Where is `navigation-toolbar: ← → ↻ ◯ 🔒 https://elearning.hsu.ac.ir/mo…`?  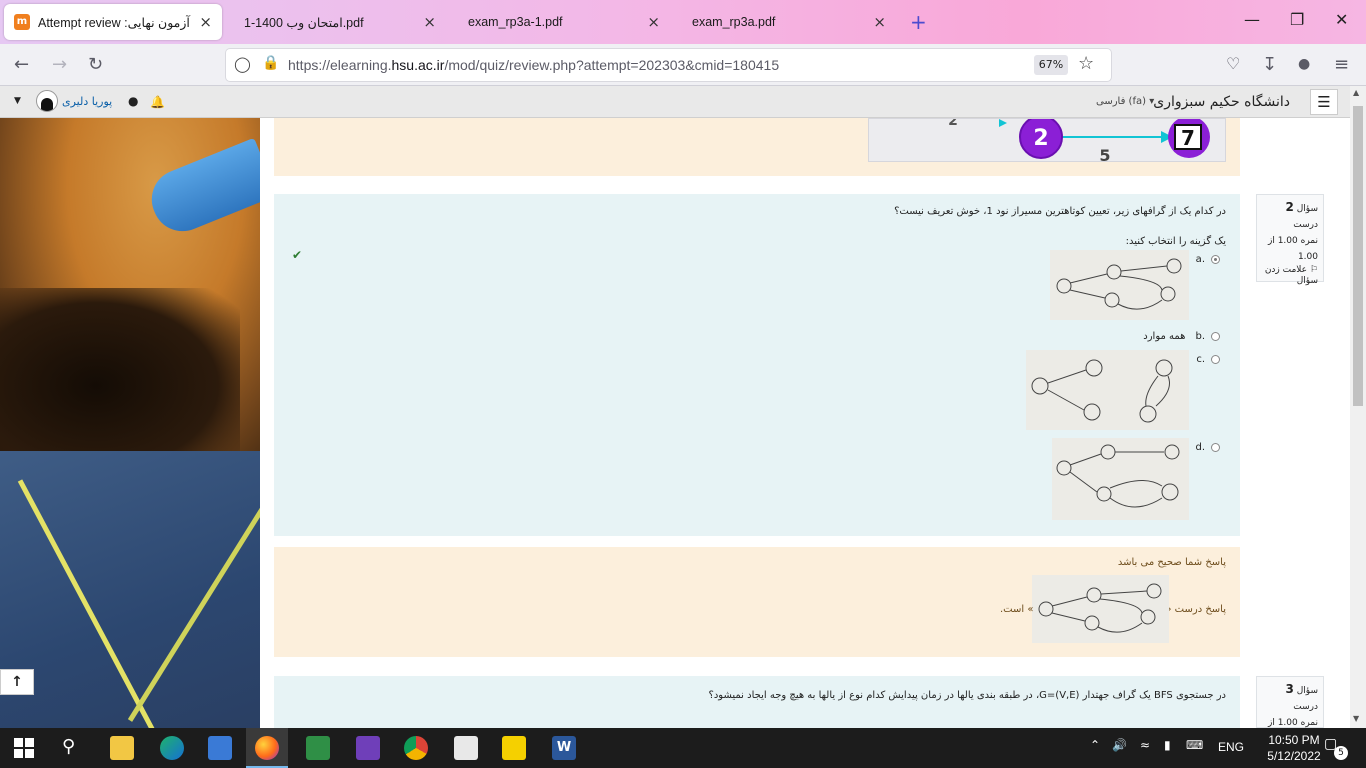 navigation-toolbar: ← → ↻ ◯ 🔒 https://elearning.hsu.ac.ir/mo… is located at coordinates (683, 65).